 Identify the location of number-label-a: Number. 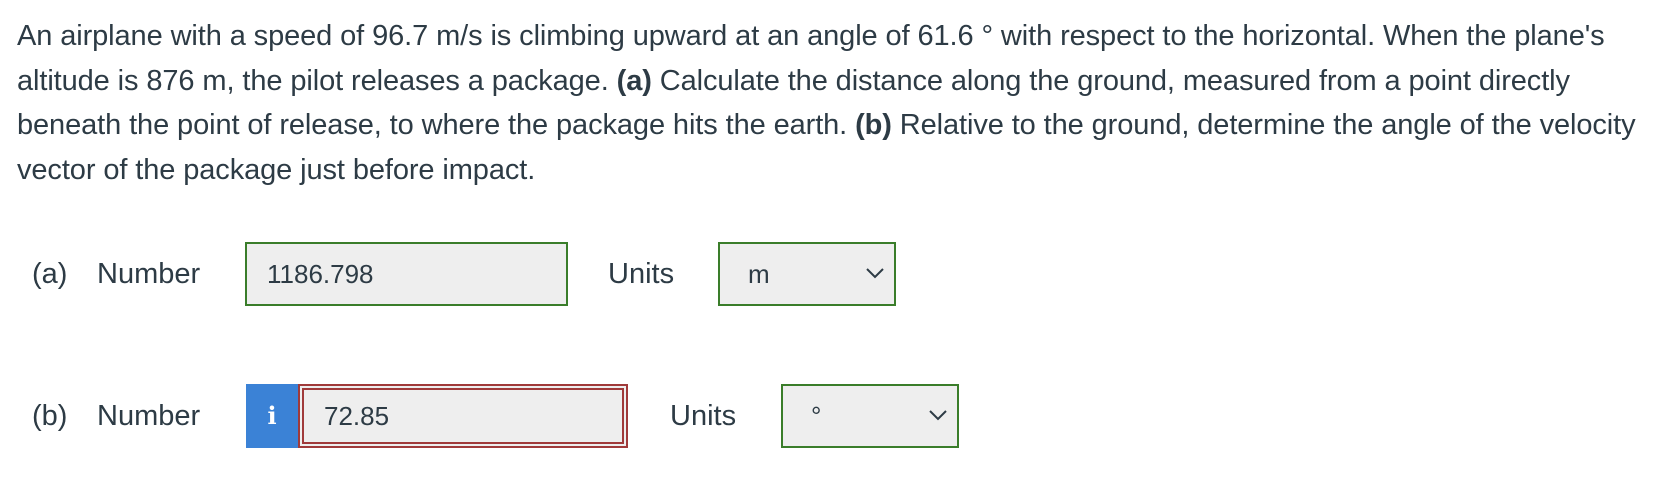
(149, 274).